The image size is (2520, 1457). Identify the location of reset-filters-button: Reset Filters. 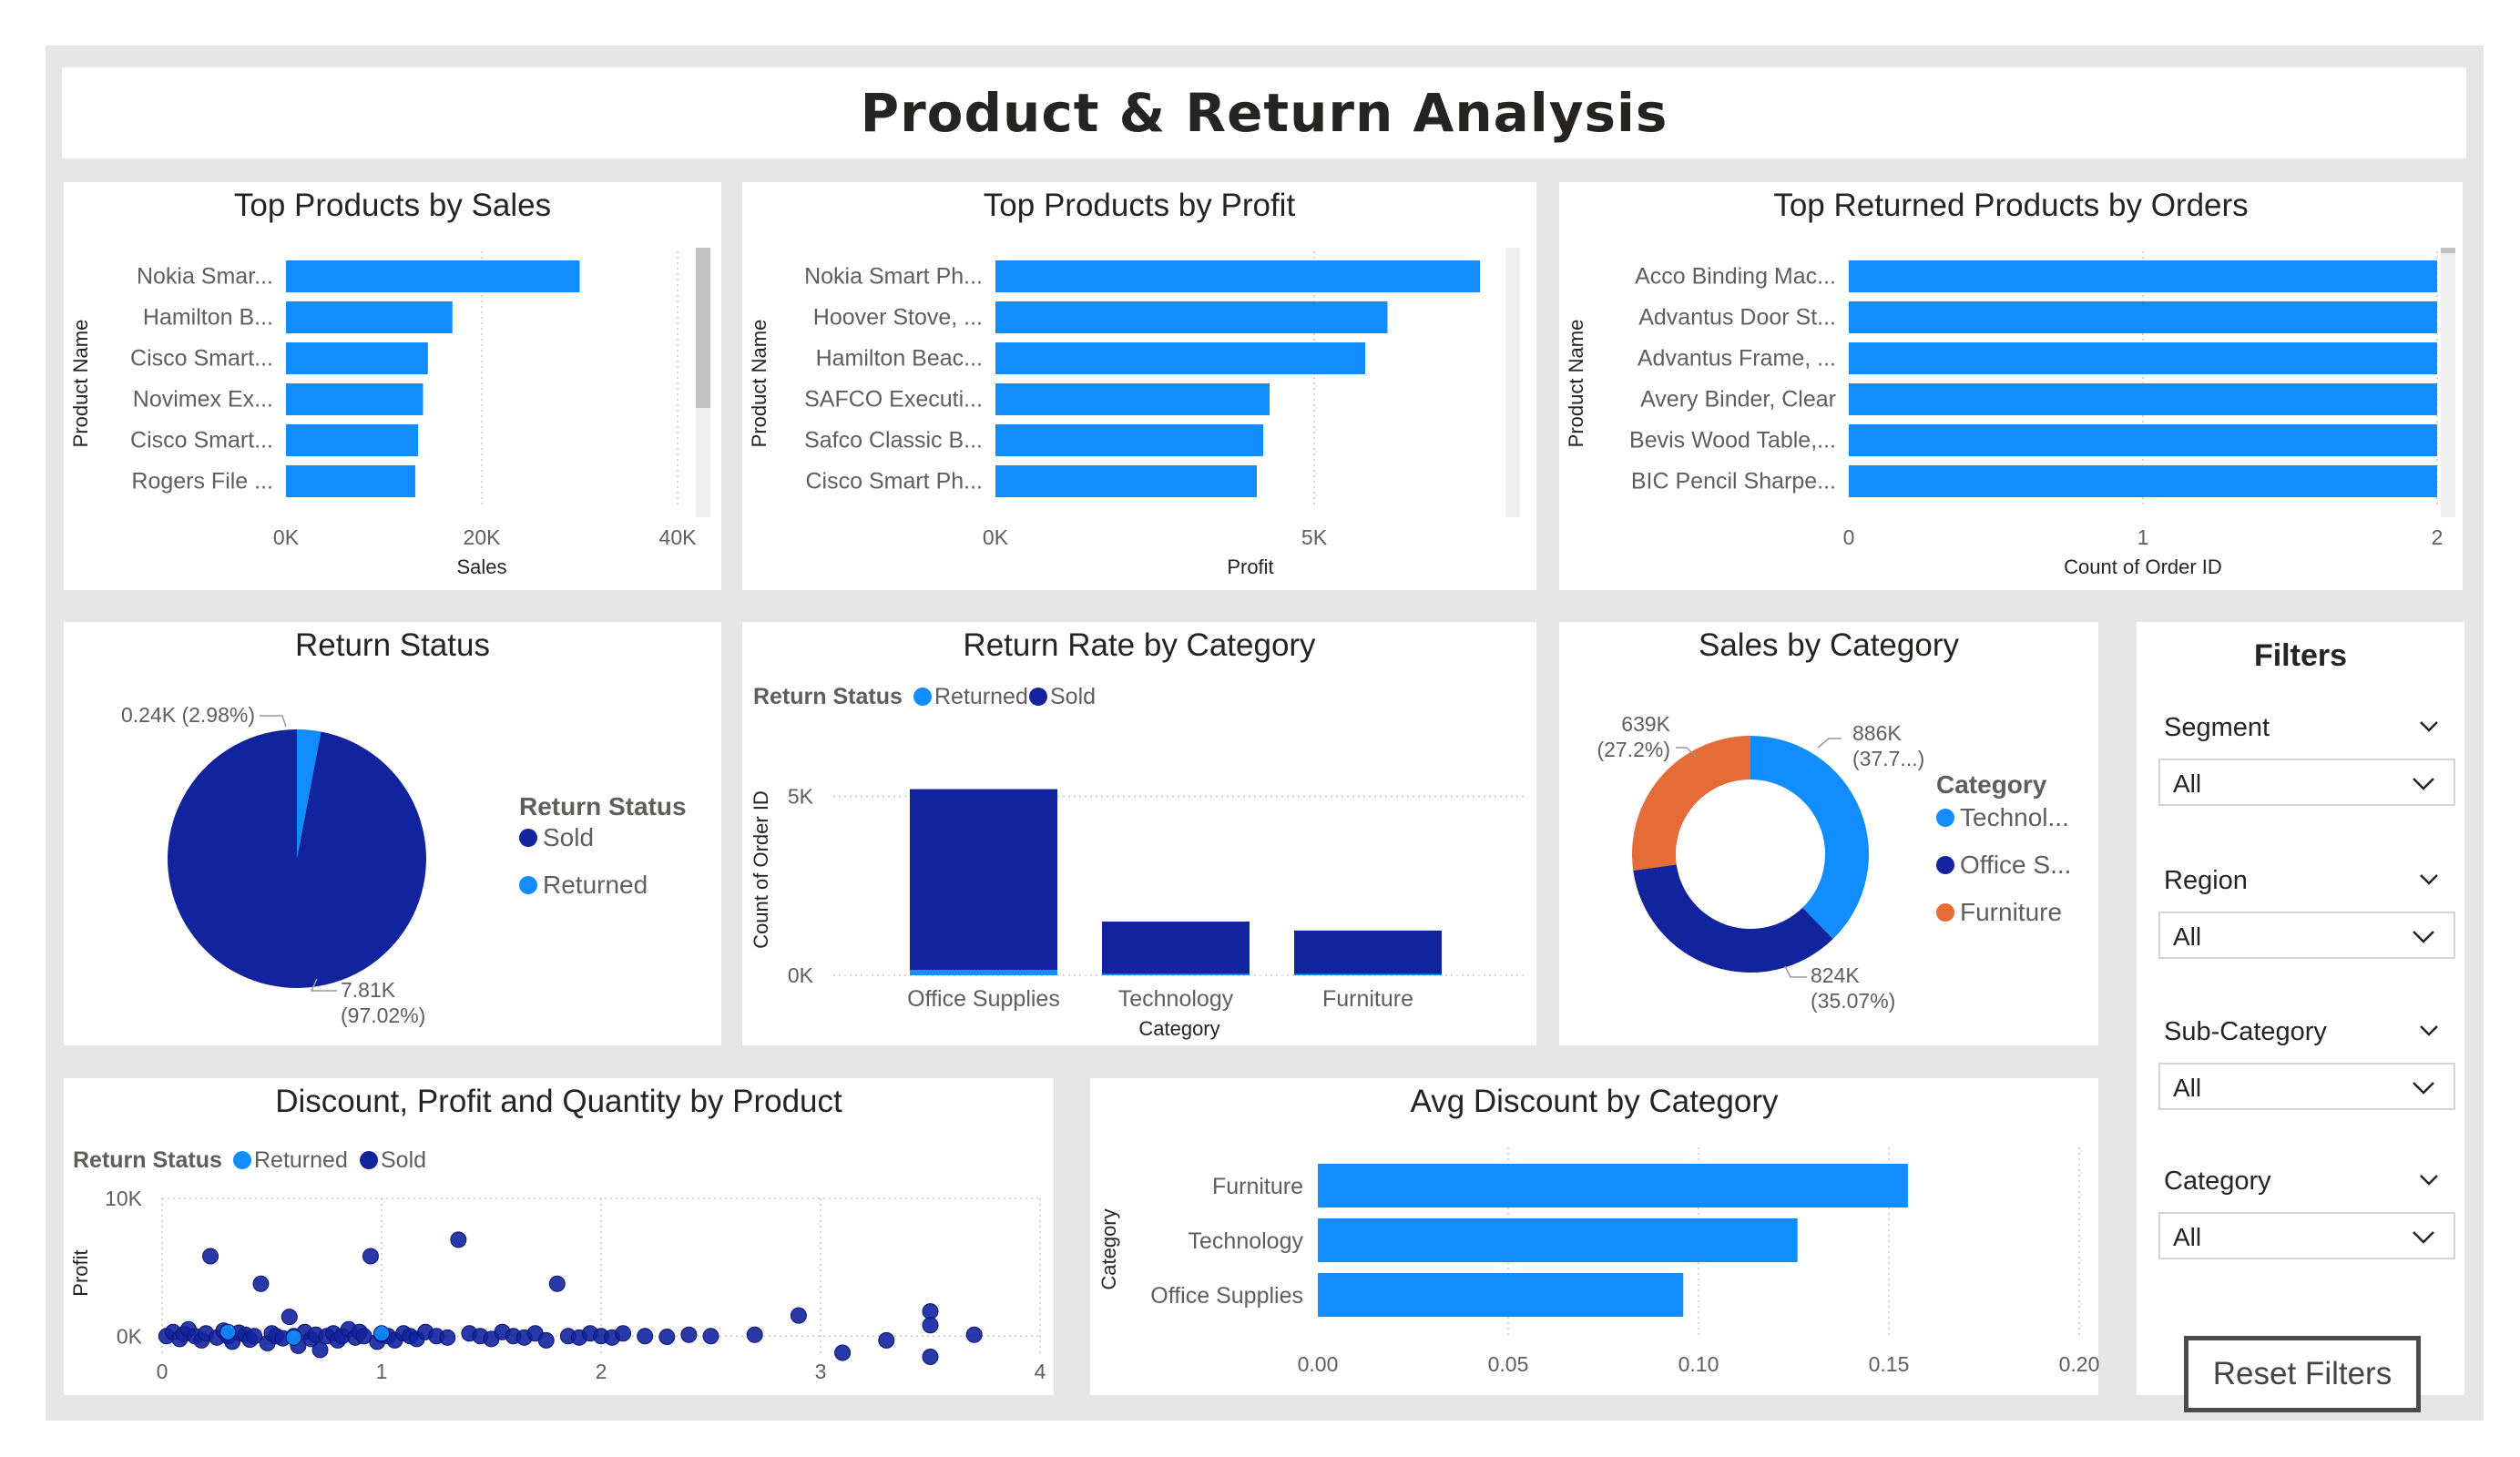
(2302, 1374).